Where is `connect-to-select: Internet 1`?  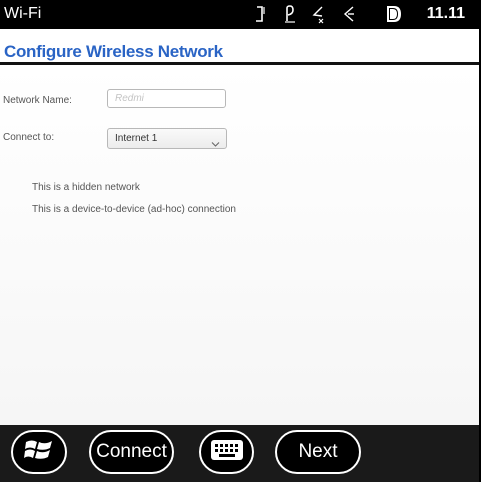
connect-to-select: Internet 1 is located at coordinates (167, 138).